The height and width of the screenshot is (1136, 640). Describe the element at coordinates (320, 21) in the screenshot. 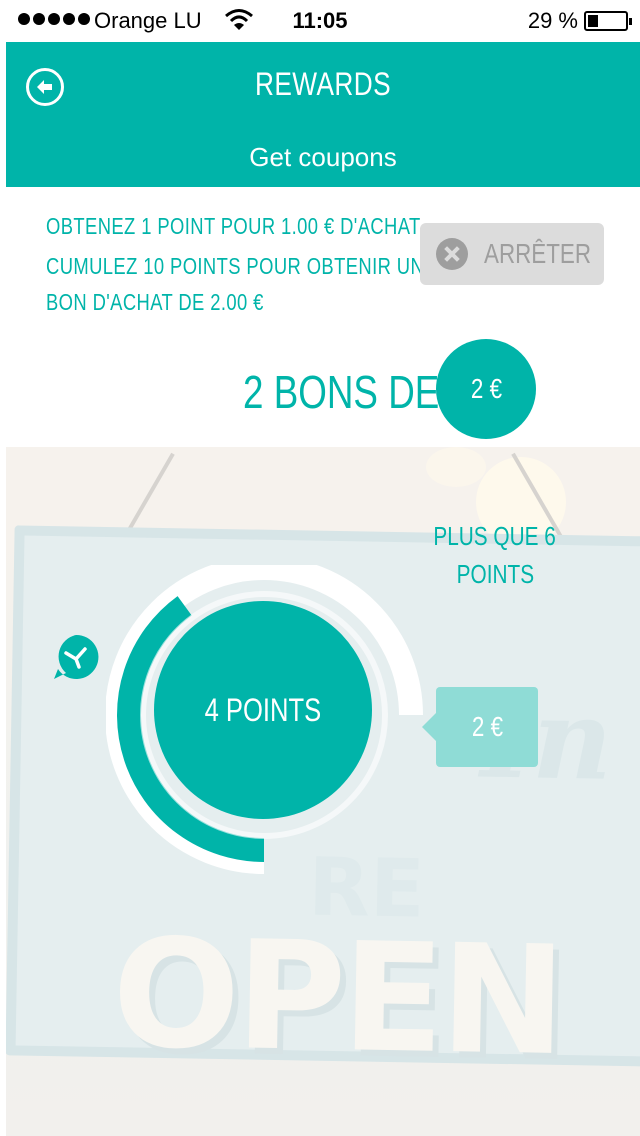

I see `status-bar: Orange LU 11:05 29 %` at that location.